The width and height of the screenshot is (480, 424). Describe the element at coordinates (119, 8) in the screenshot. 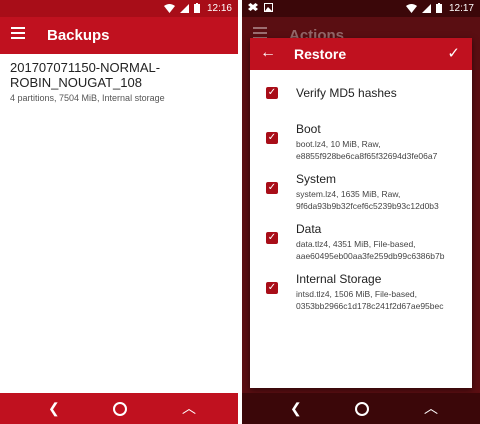

I see `status-bar: 12:16` at that location.